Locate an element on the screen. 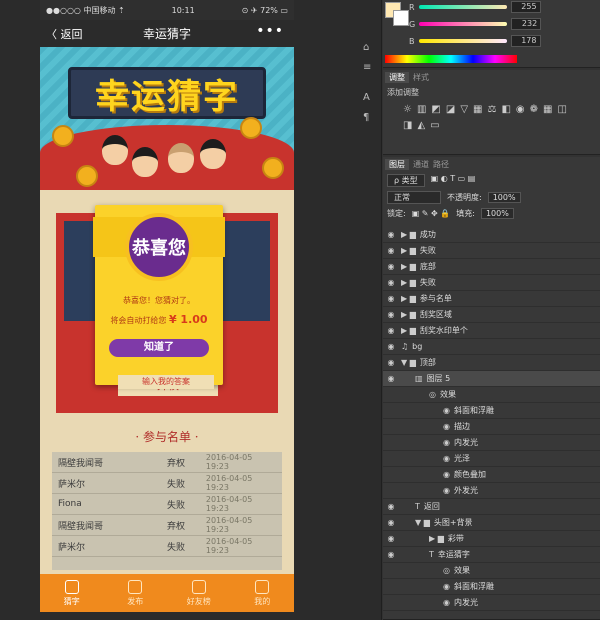 This screenshot has width=600, height=620. hue-icon: ▦ is located at coordinates (477, 109).